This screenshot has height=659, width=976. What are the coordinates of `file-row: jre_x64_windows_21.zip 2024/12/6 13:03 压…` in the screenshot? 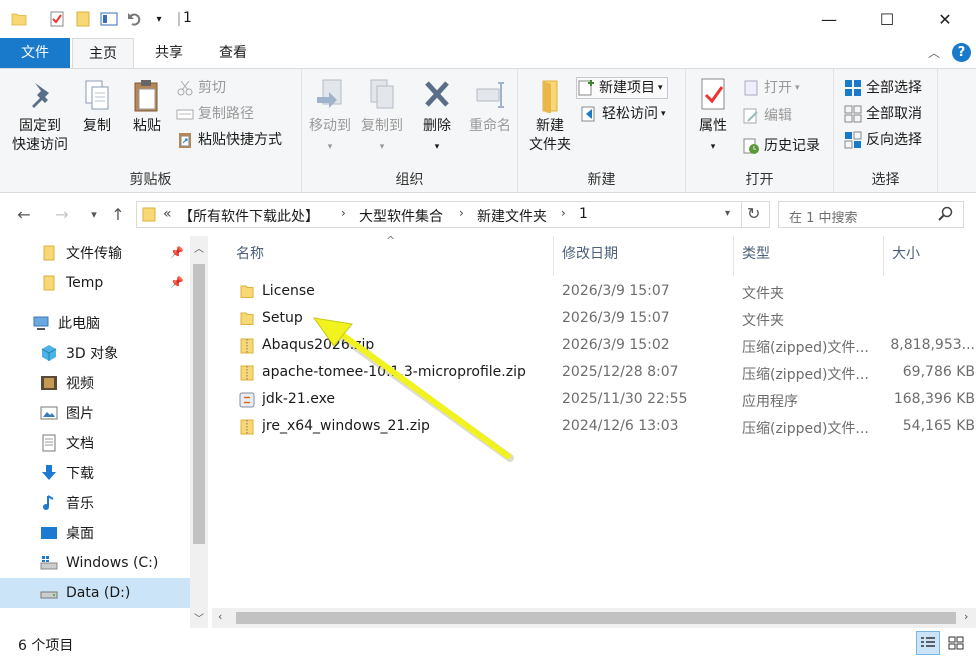 It's located at (604, 427).